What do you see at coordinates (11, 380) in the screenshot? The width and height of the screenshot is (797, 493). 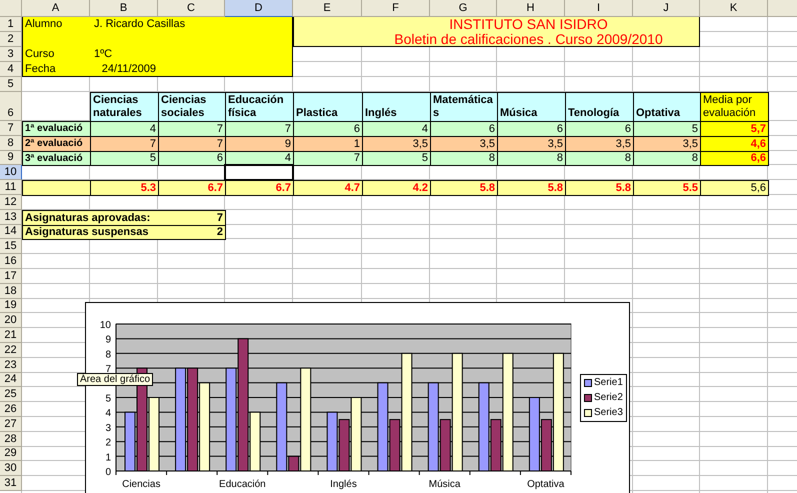 I see `row-header: 24` at bounding box center [11, 380].